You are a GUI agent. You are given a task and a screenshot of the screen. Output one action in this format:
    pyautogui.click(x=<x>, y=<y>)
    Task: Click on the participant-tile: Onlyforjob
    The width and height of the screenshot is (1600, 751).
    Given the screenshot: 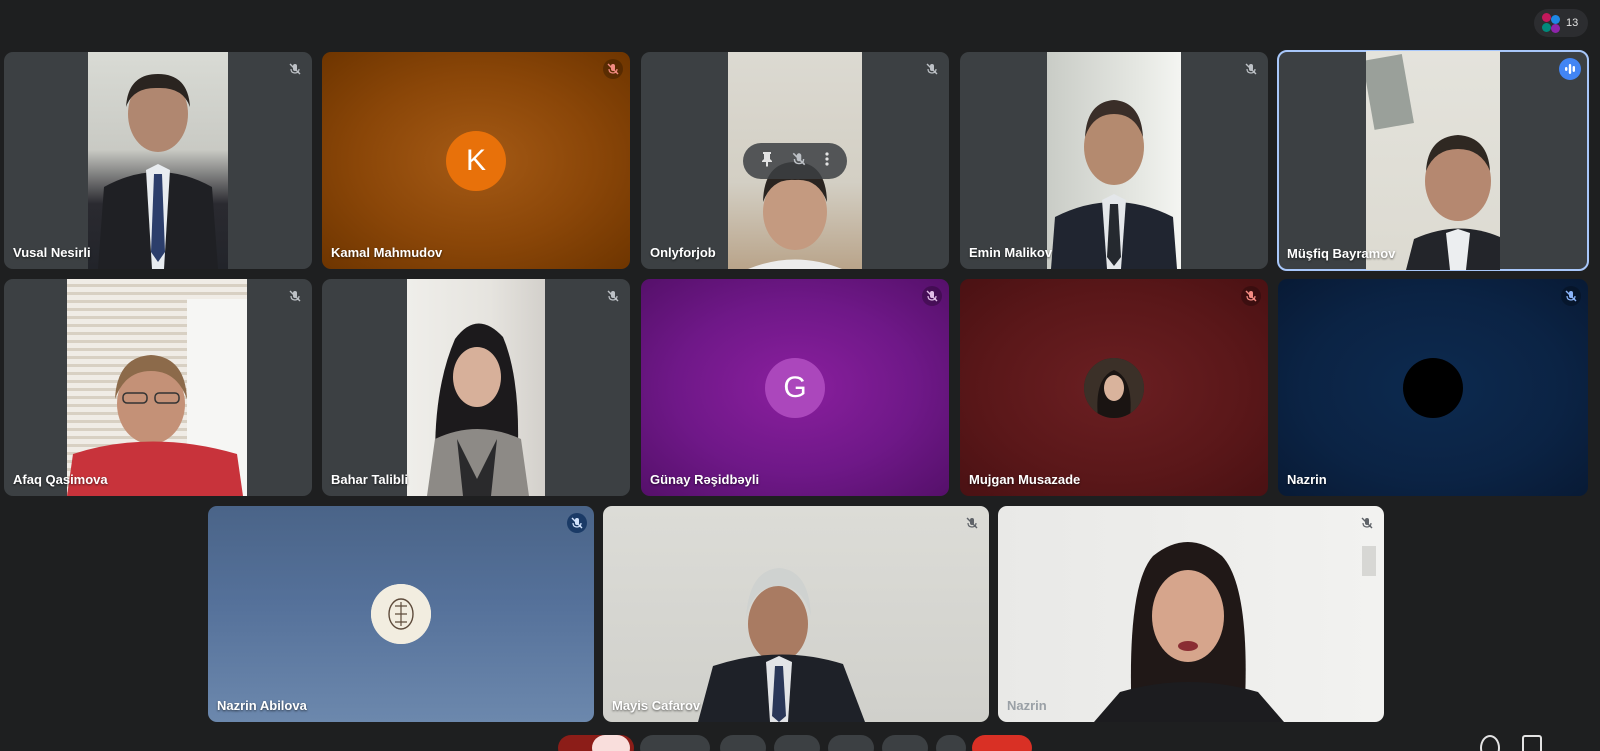 What is the action you would take?
    pyautogui.click(x=795, y=160)
    